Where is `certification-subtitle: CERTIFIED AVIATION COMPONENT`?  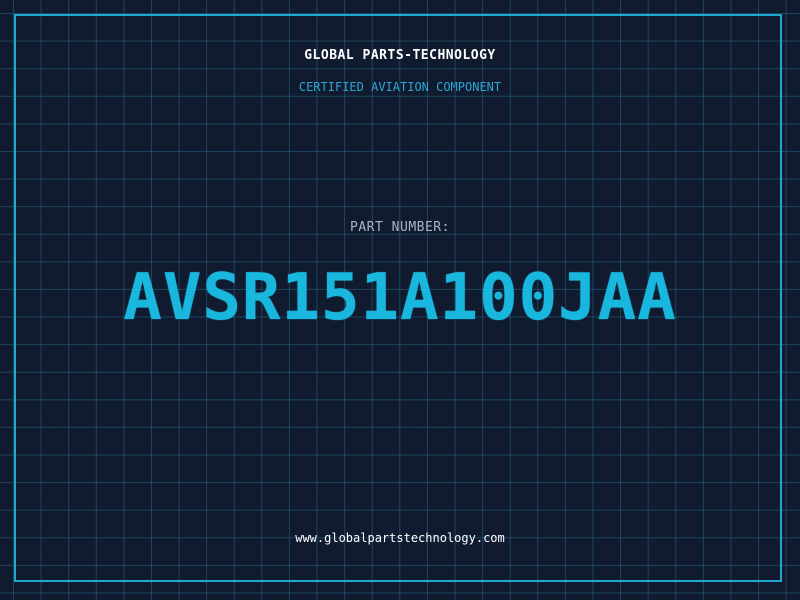
certification-subtitle: CERTIFIED AVIATION COMPONENT is located at coordinates (400, 87).